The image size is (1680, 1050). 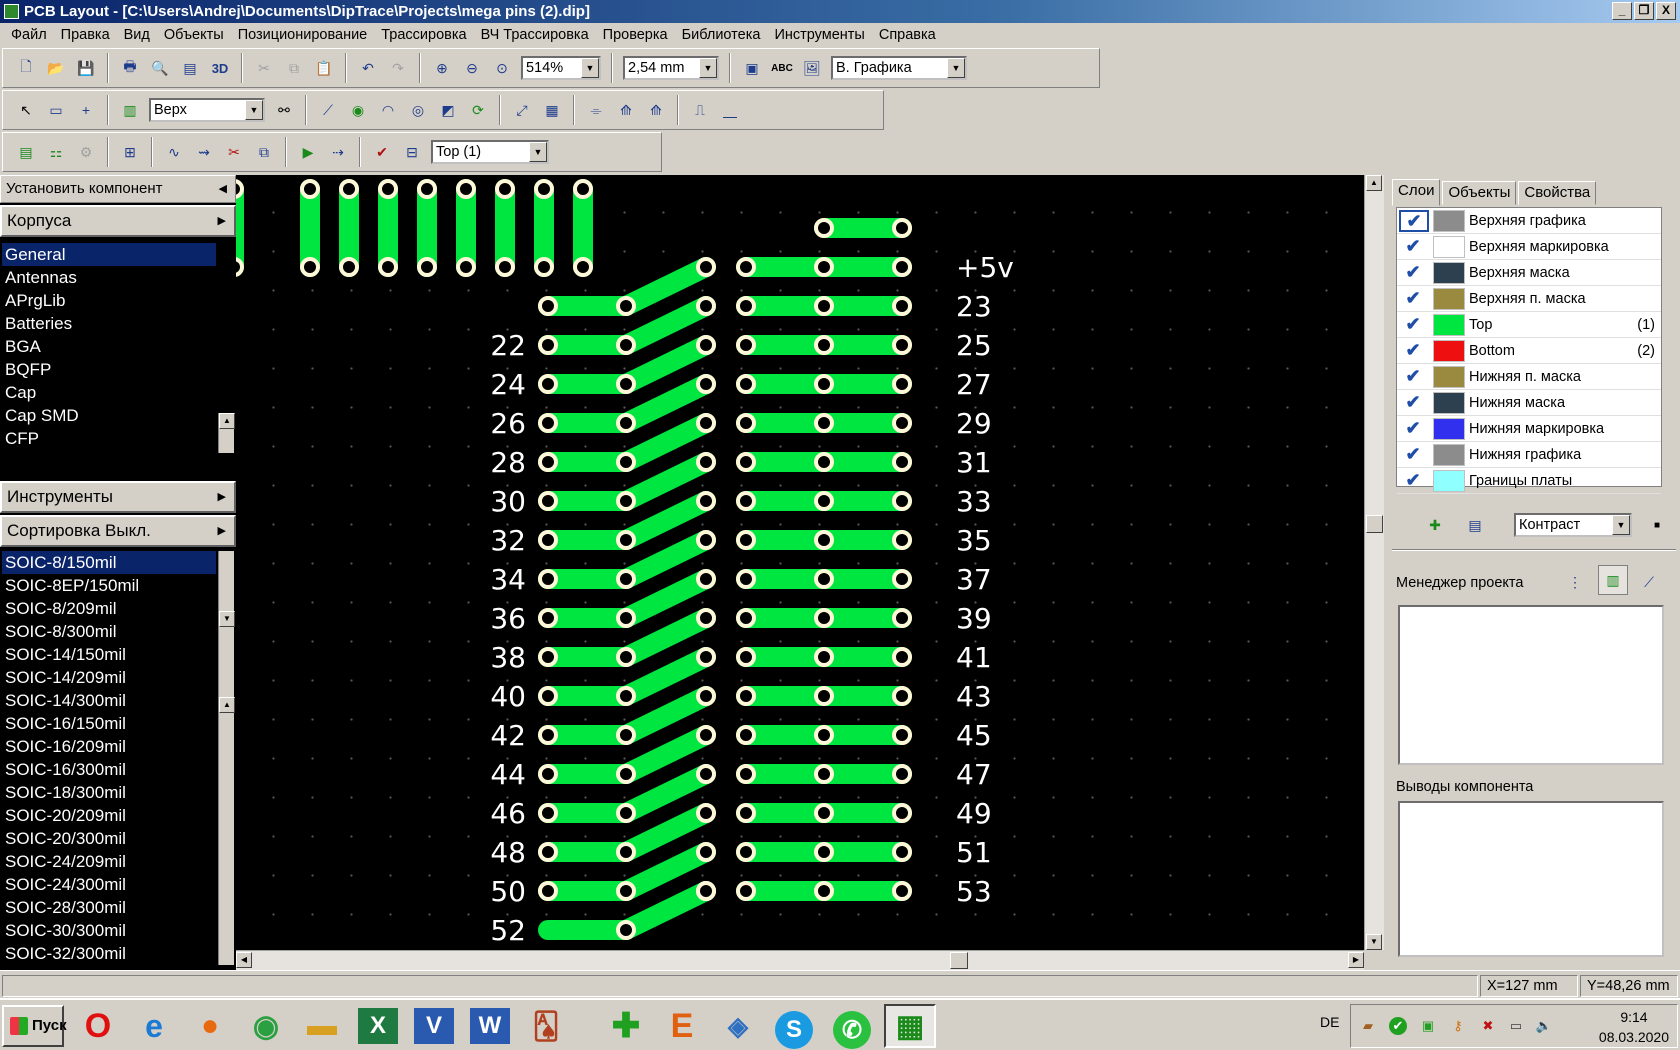 What do you see at coordinates (109, 392) in the screenshot?
I see `library-list-item: Cap` at bounding box center [109, 392].